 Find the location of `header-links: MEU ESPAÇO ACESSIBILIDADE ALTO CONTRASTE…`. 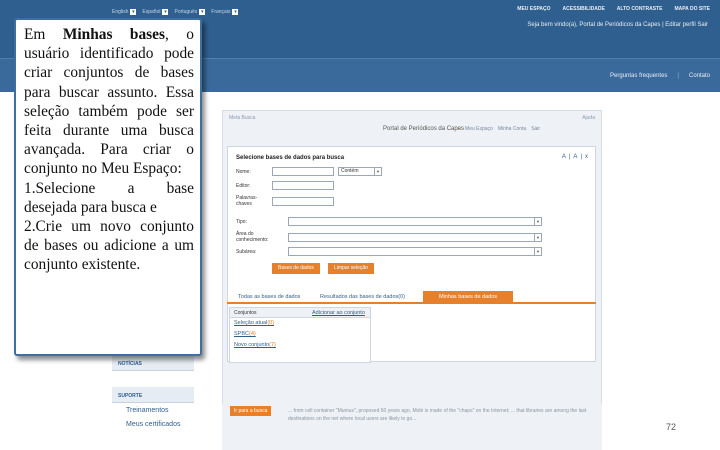

header-links: MEU ESPAÇO ACESSIBILIDADE ALTO CONTRASTE… is located at coordinates (613, 9).